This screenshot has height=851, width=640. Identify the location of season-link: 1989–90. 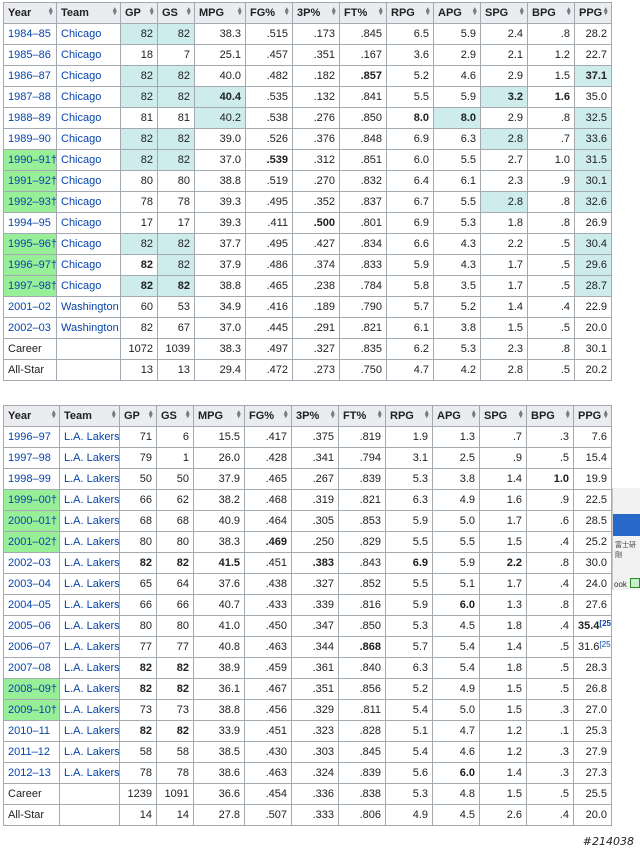
(29, 139).